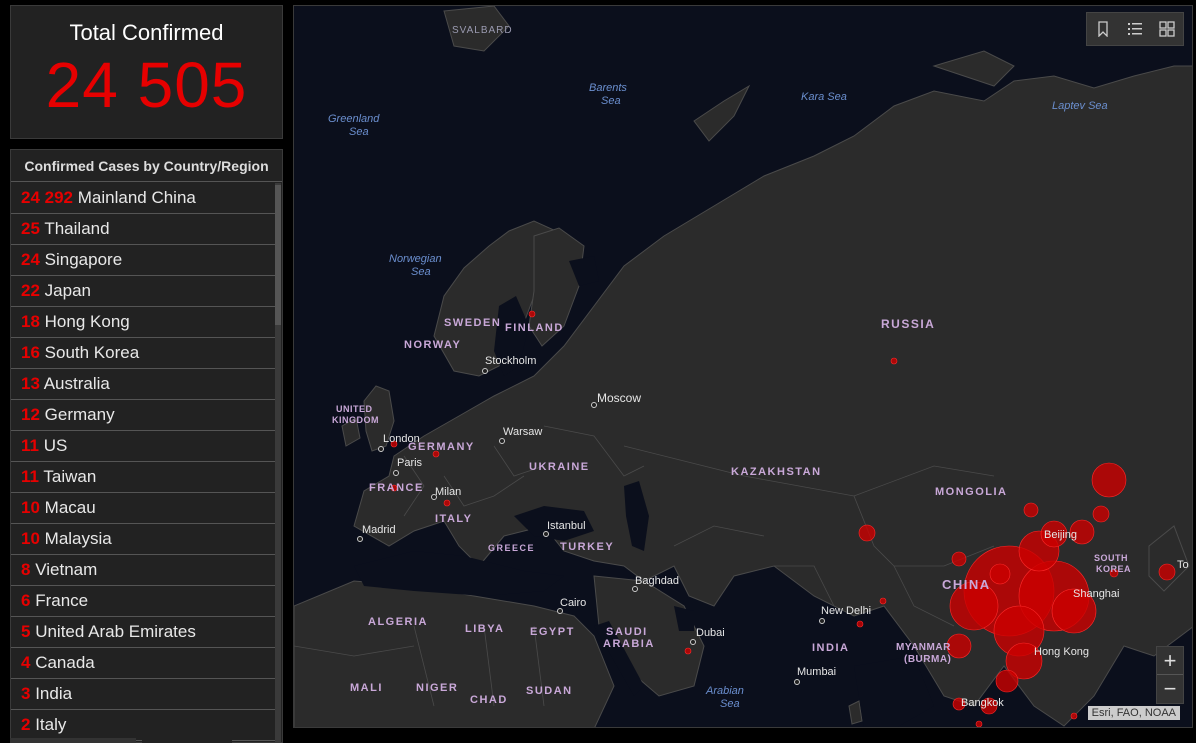 This screenshot has height=743, width=1196. Describe the element at coordinates (447, 503) in the screenshot. I see `case-bubble-italy` at that location.